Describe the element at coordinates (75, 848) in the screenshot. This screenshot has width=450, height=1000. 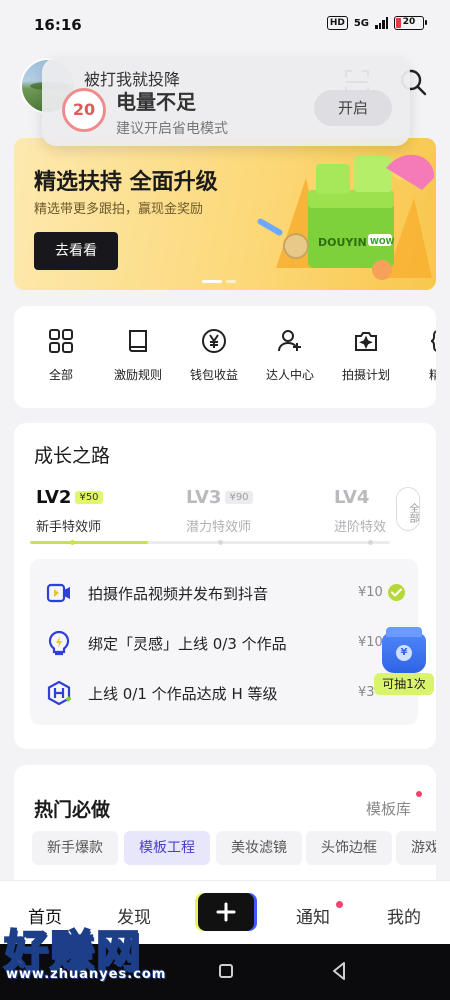
I see `chip-newbie-hits: 新手爆款` at that location.